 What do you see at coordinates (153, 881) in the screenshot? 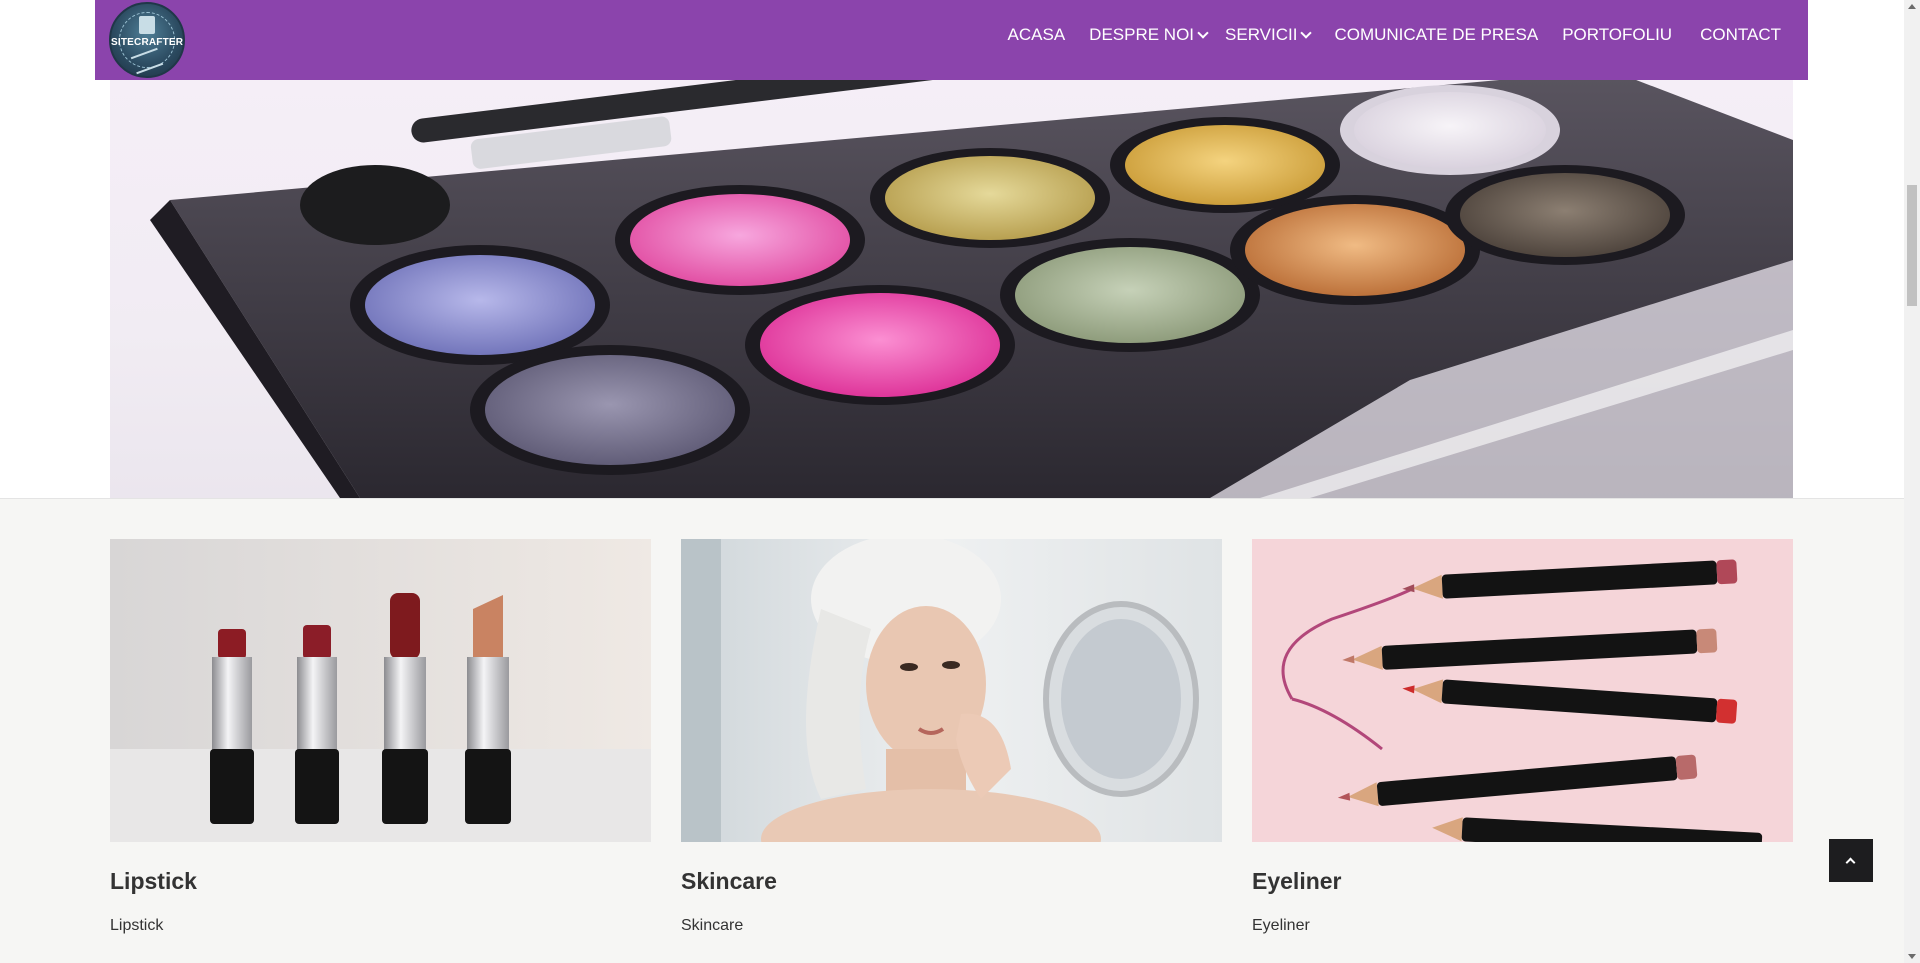
I see `card-title: Lipstick` at bounding box center [153, 881].